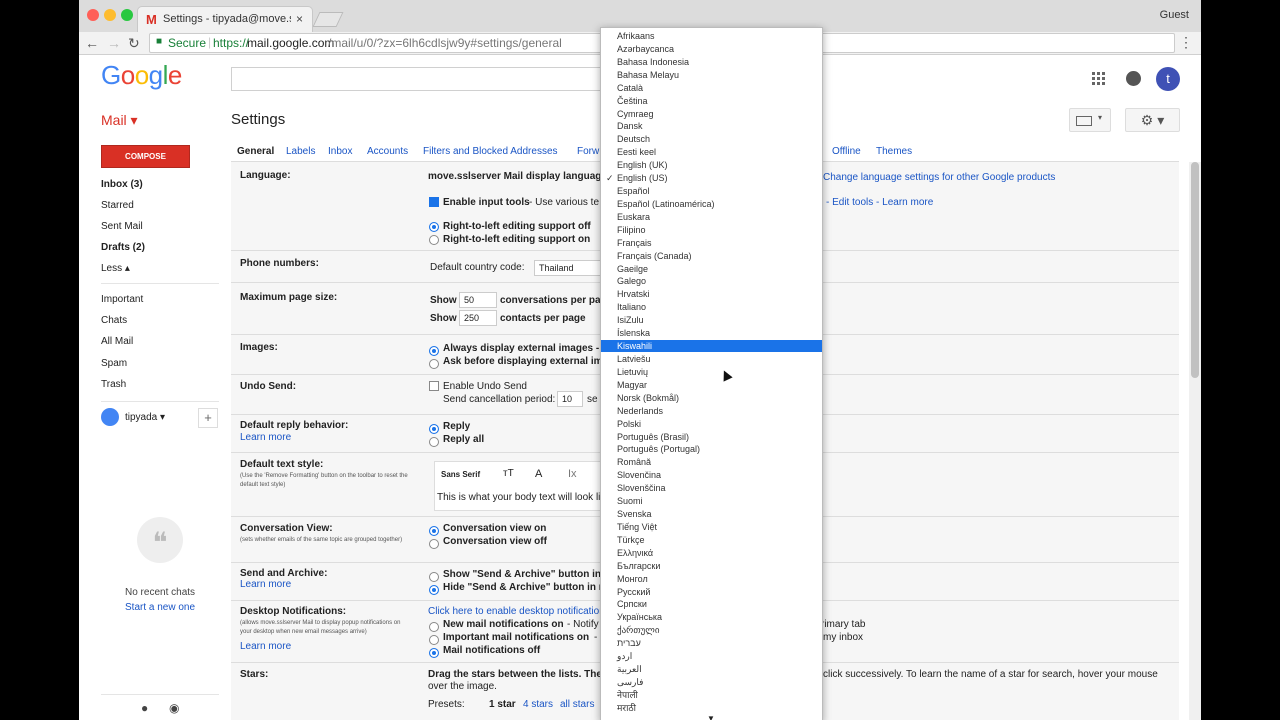 The image size is (1280, 720). I want to click on contacts-per-page-select: 250, so click(478, 318).